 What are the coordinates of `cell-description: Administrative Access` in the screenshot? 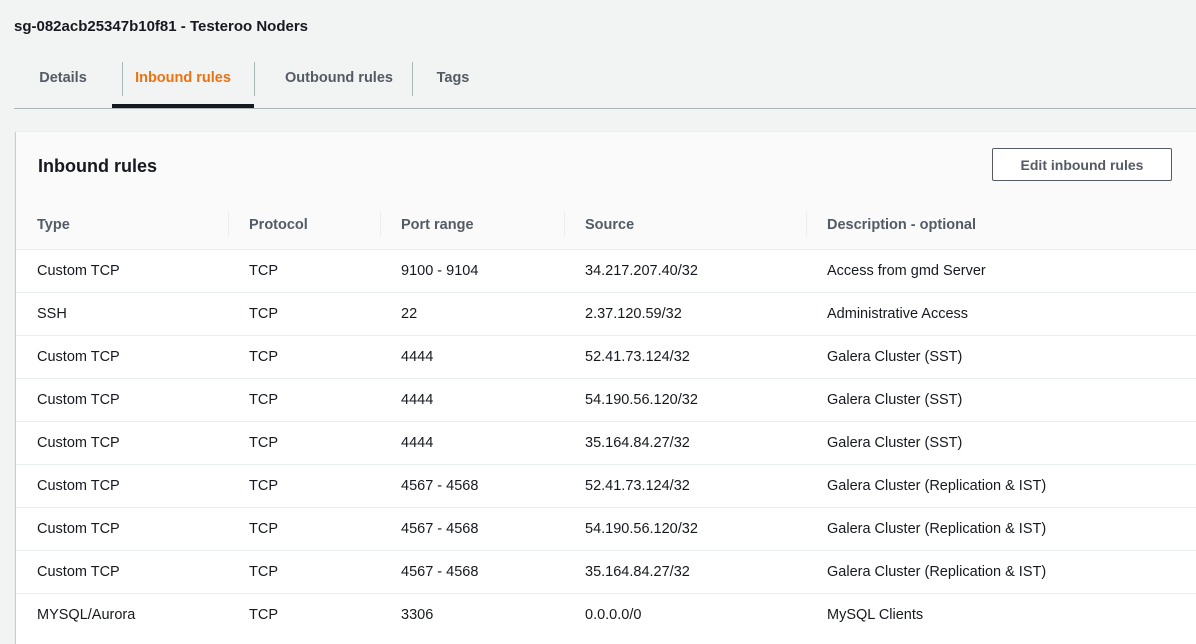 It's located at (1001, 314).